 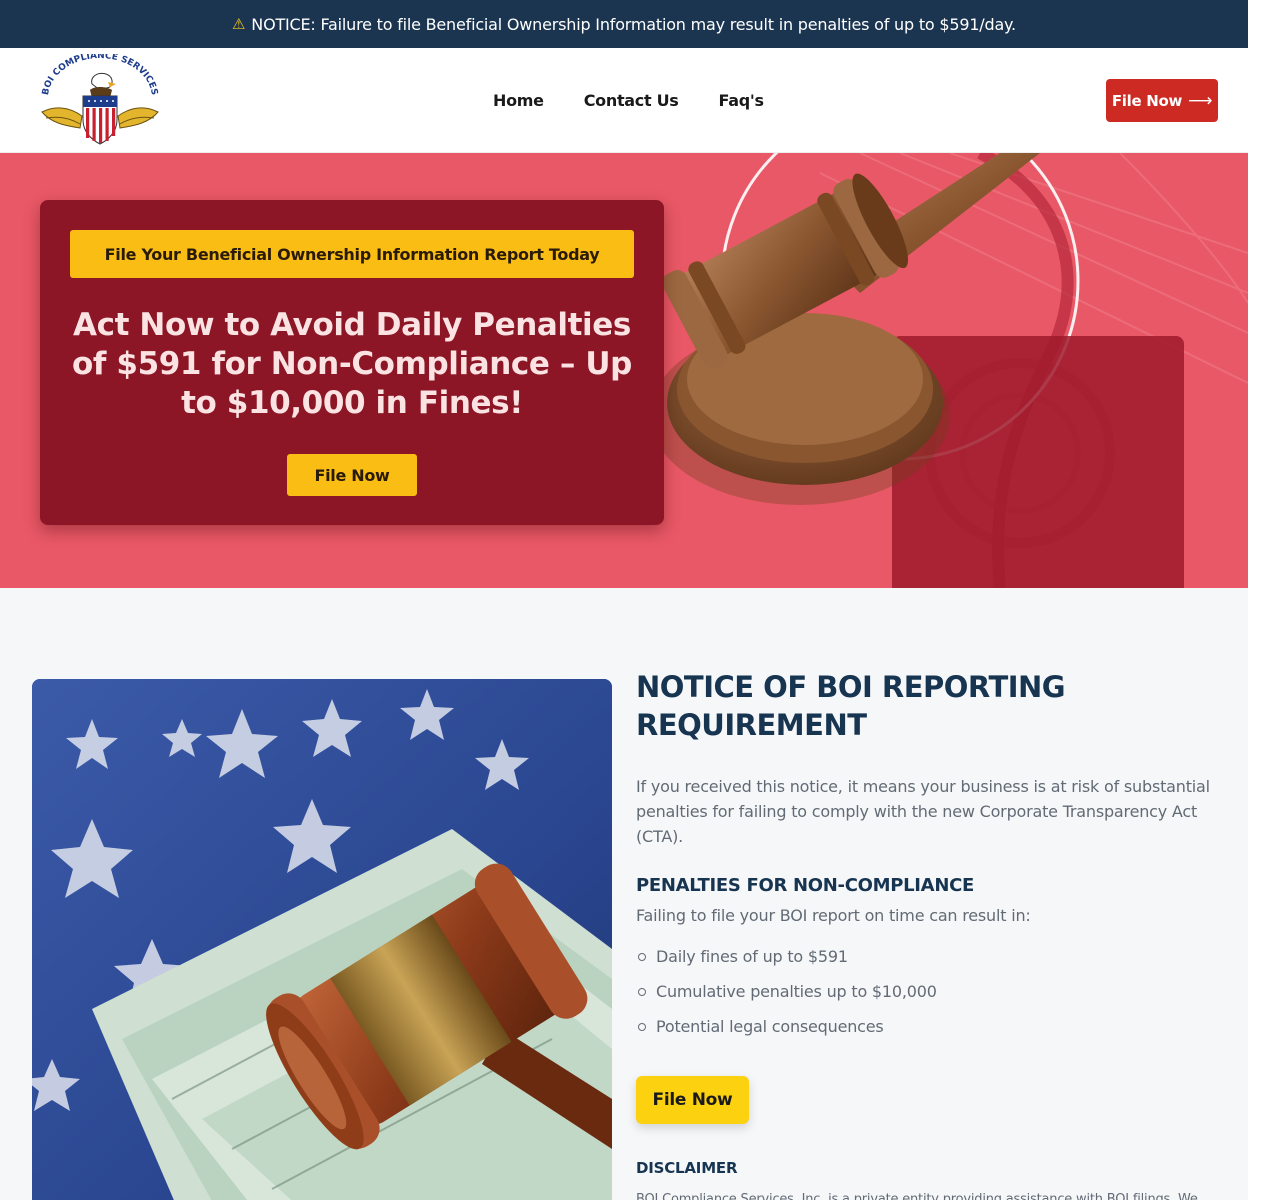 I want to click on arrow-right-icon: ⟶, so click(x=1200, y=100).